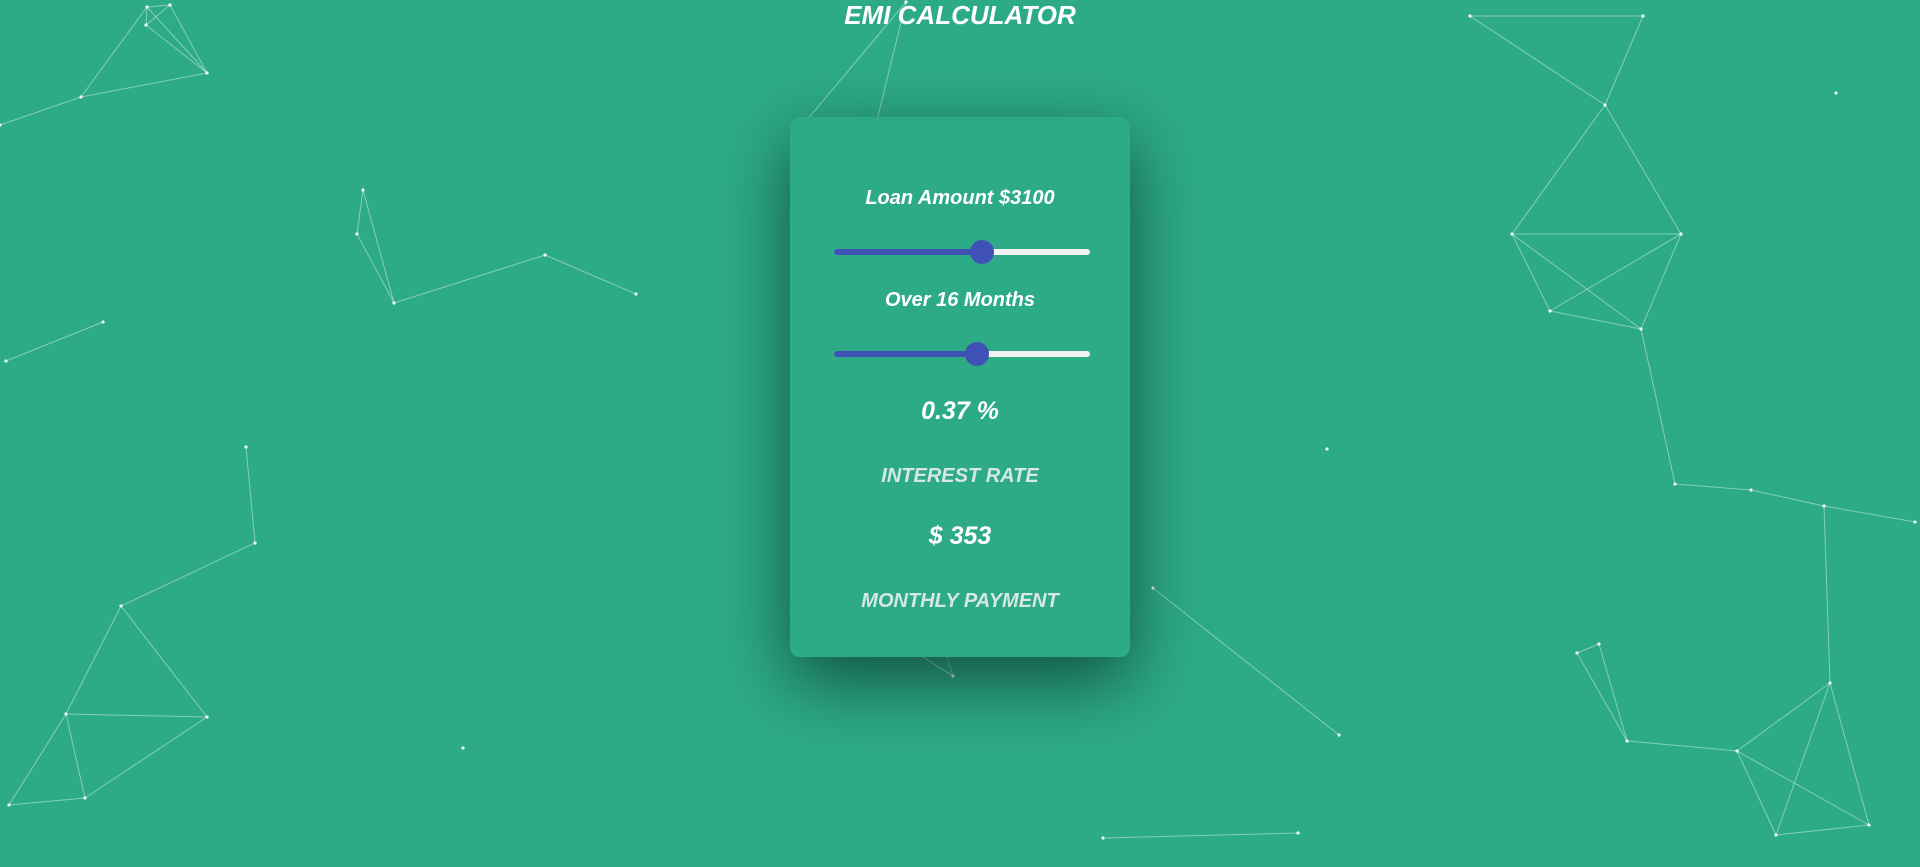 The width and height of the screenshot is (1920, 867). I want to click on interest-rate-value: 0.37 %, so click(960, 411).